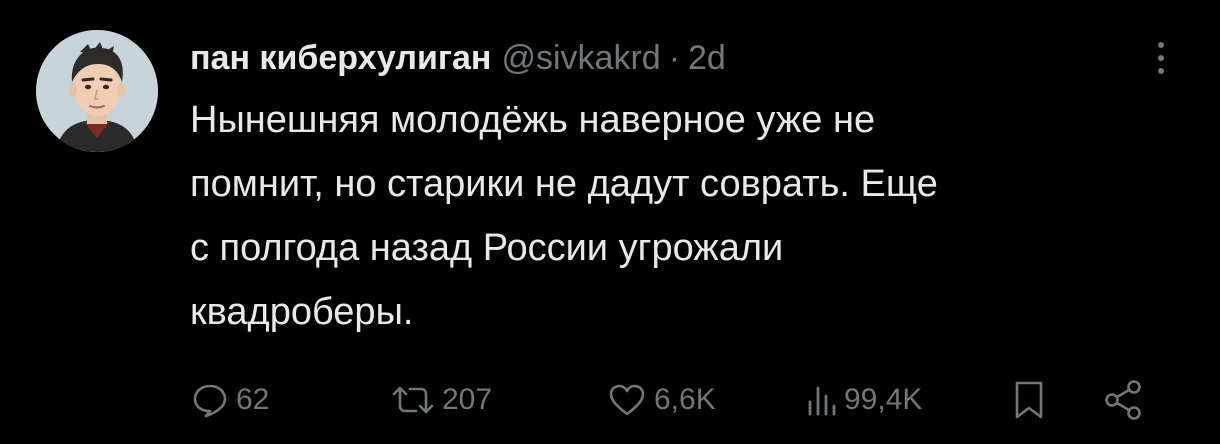  What do you see at coordinates (441, 400) in the screenshot?
I see `repost-button: 207` at bounding box center [441, 400].